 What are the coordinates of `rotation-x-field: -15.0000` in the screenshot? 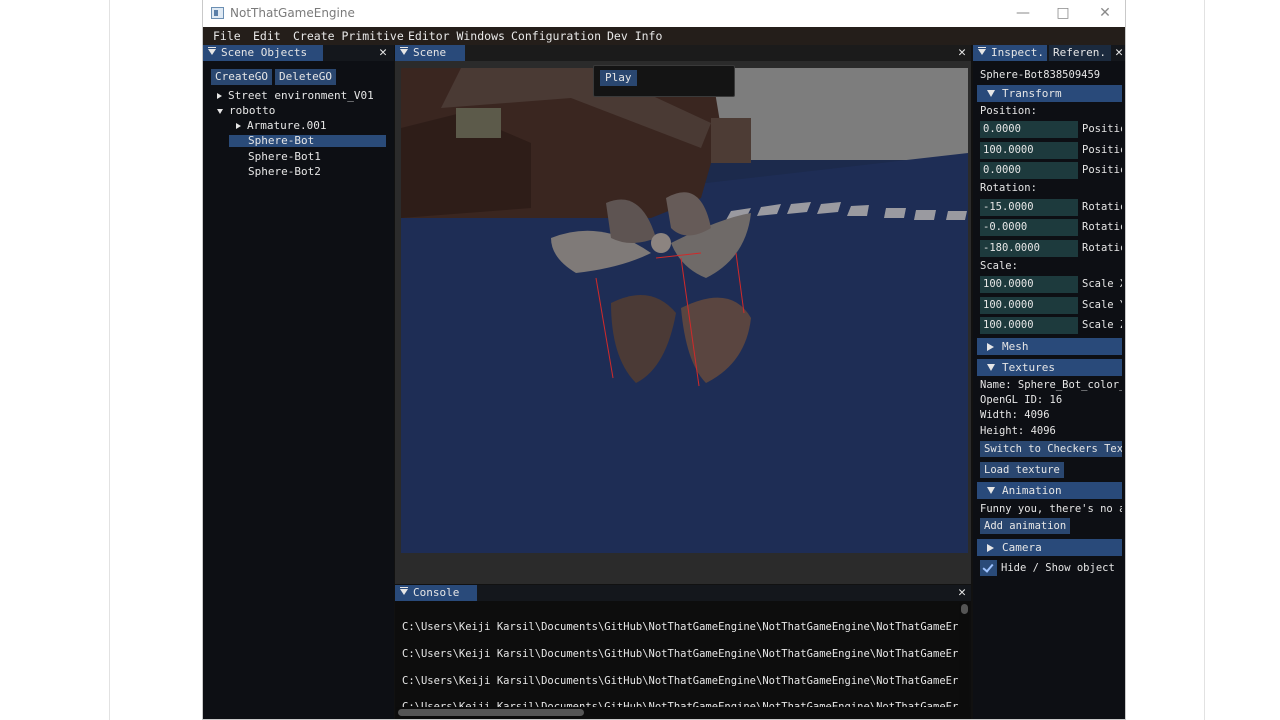 It's located at (1029, 207).